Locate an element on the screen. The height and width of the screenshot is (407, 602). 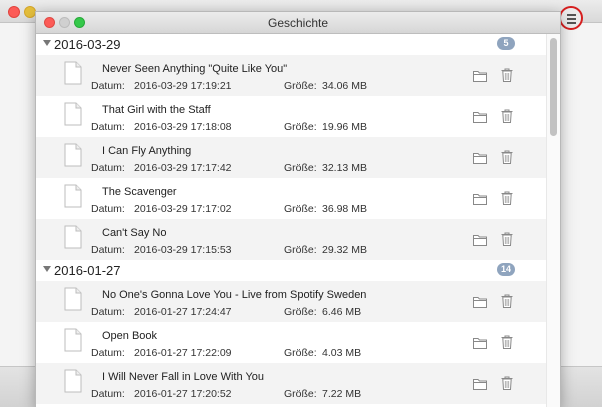
size-value: 7.22 MB is located at coordinates (342, 394).